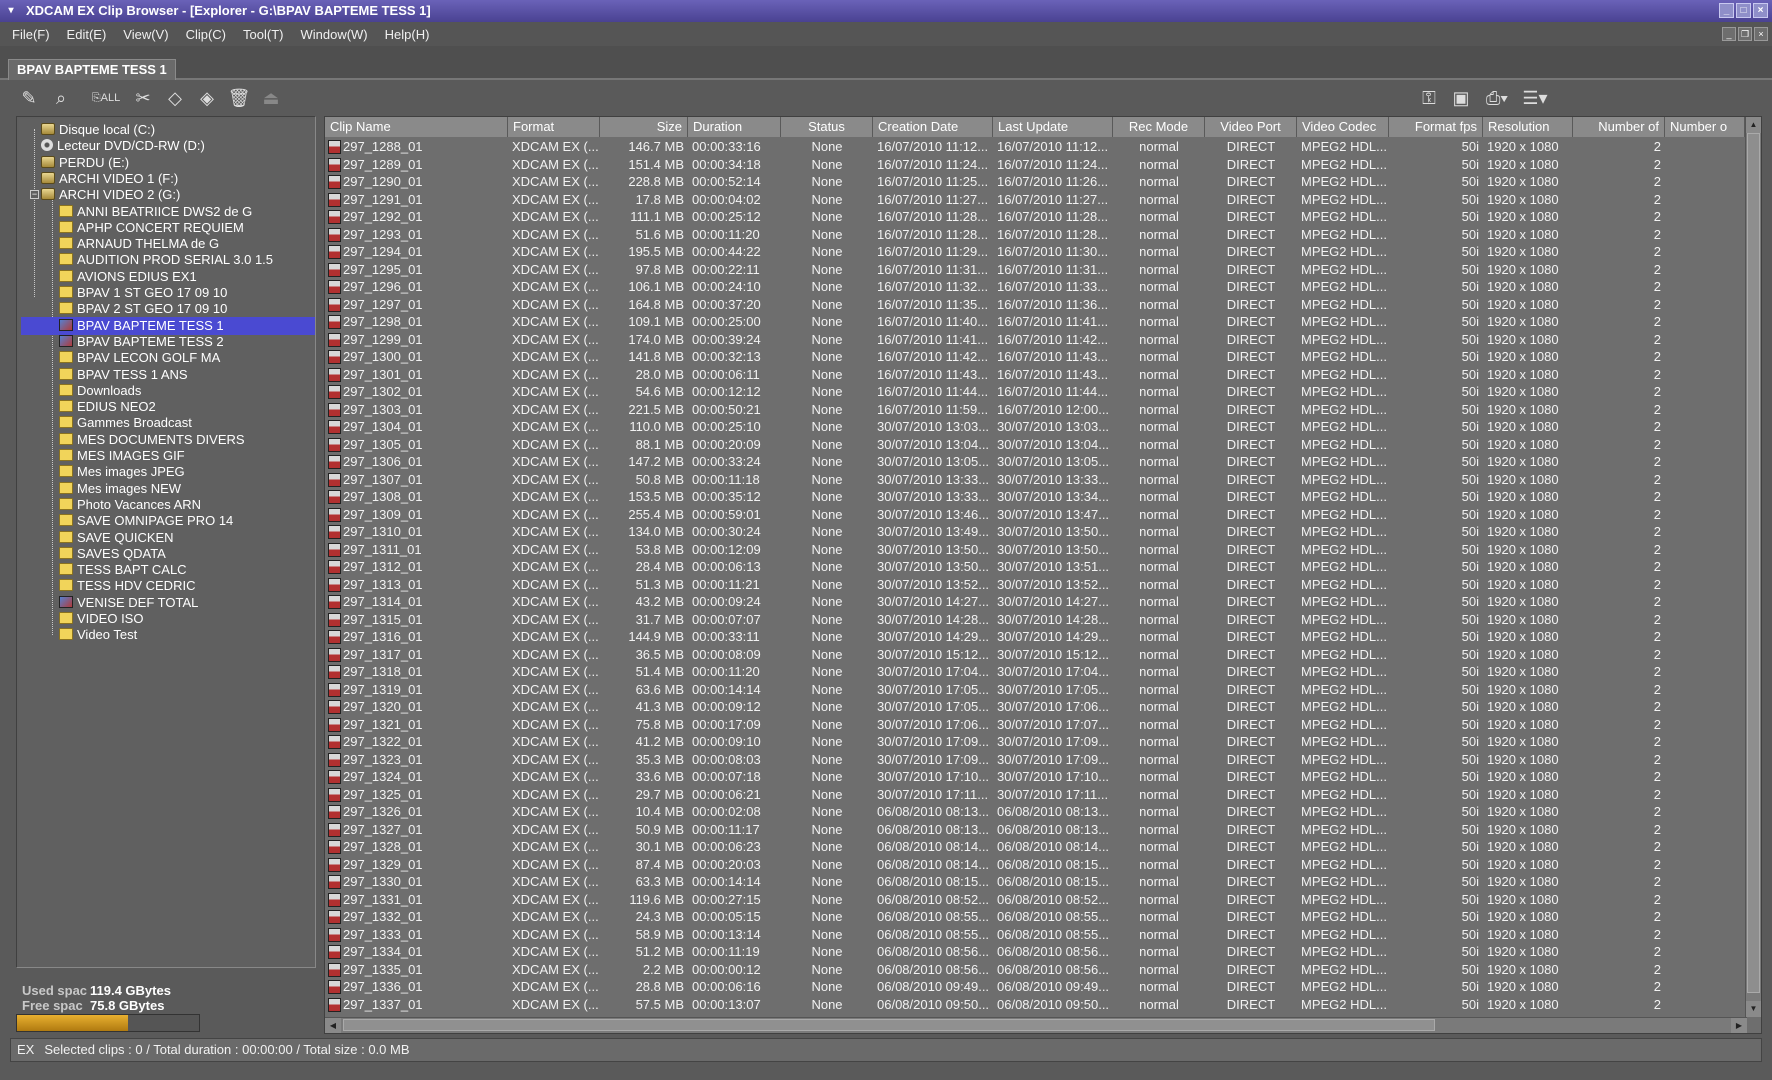 Image resolution: width=1772 pixels, height=1080 pixels. What do you see at coordinates (827, 127) in the screenshot?
I see `column-header: Status` at bounding box center [827, 127].